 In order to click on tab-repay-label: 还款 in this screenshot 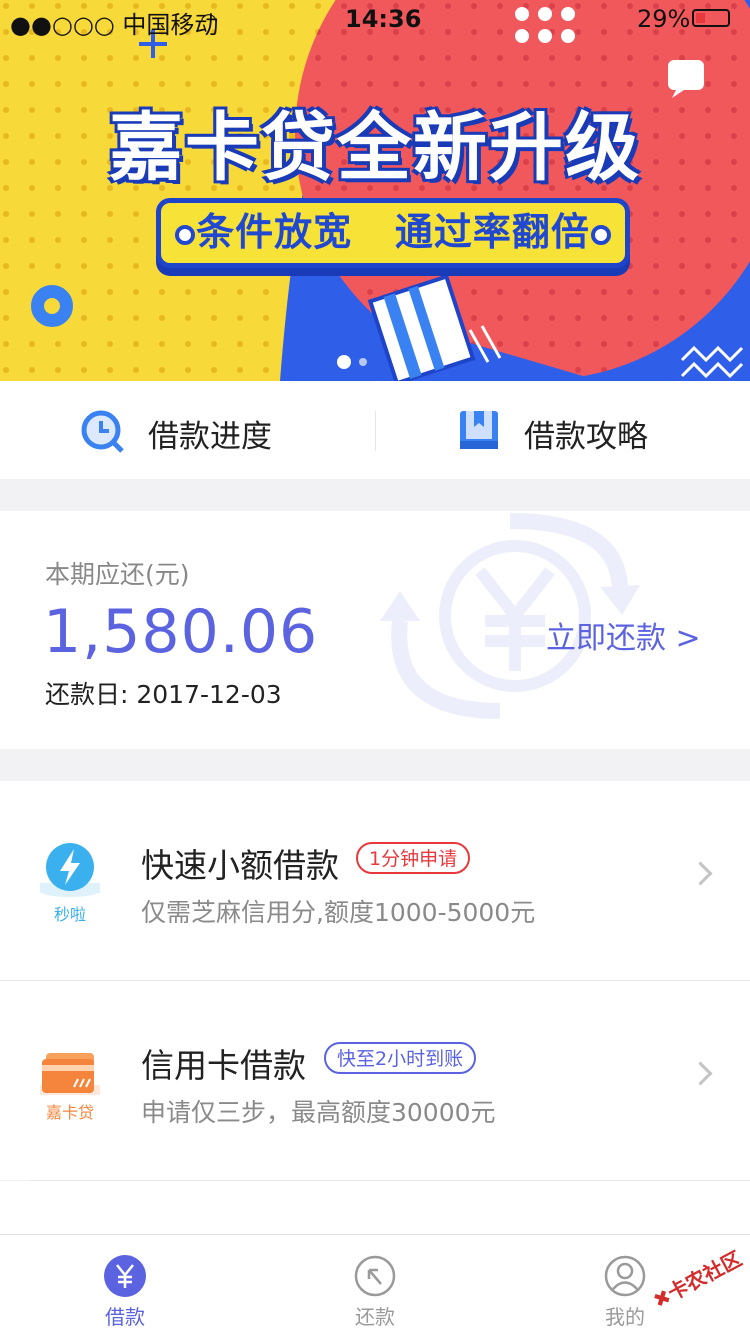, I will do `click(375, 1317)`.